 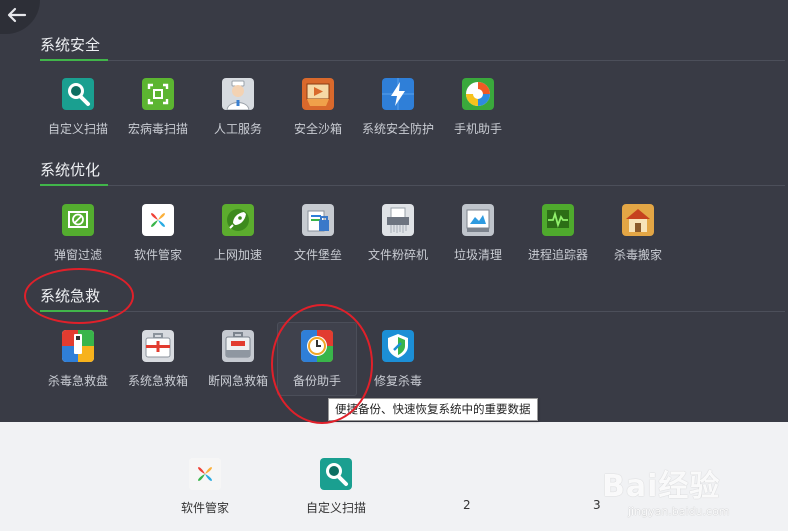 What do you see at coordinates (679, 511) in the screenshot?
I see `watermark-url: jingyan.baidu.com` at bounding box center [679, 511].